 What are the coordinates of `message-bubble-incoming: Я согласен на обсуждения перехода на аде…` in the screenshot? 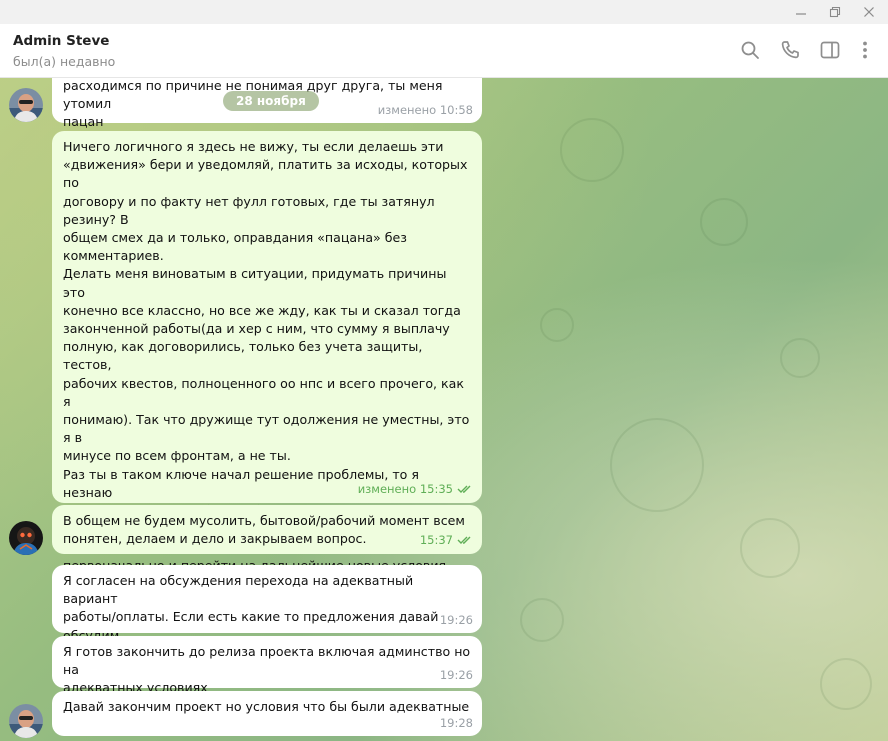 It's located at (267, 613).